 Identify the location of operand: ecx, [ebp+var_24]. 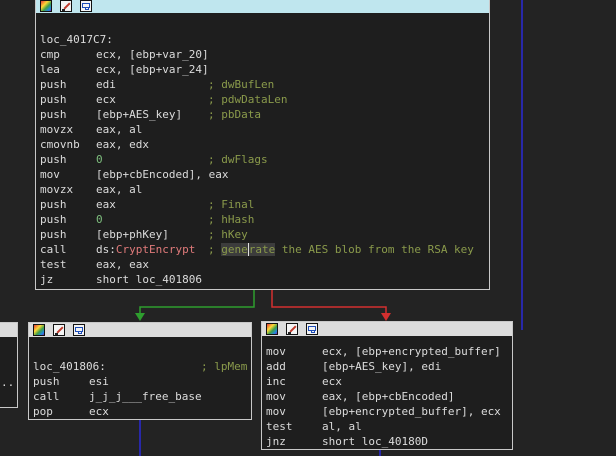
(152, 69).